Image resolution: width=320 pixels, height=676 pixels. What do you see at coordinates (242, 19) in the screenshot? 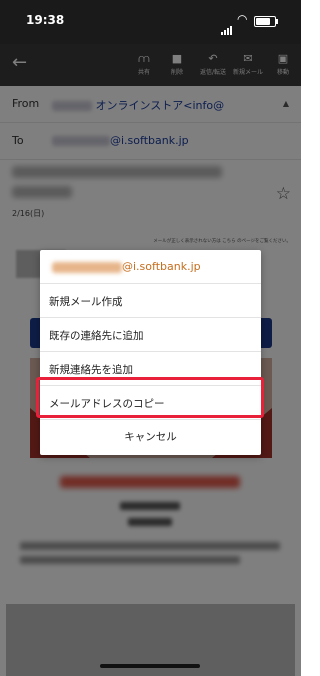
I see `wifi-icon: ◠` at bounding box center [242, 19].